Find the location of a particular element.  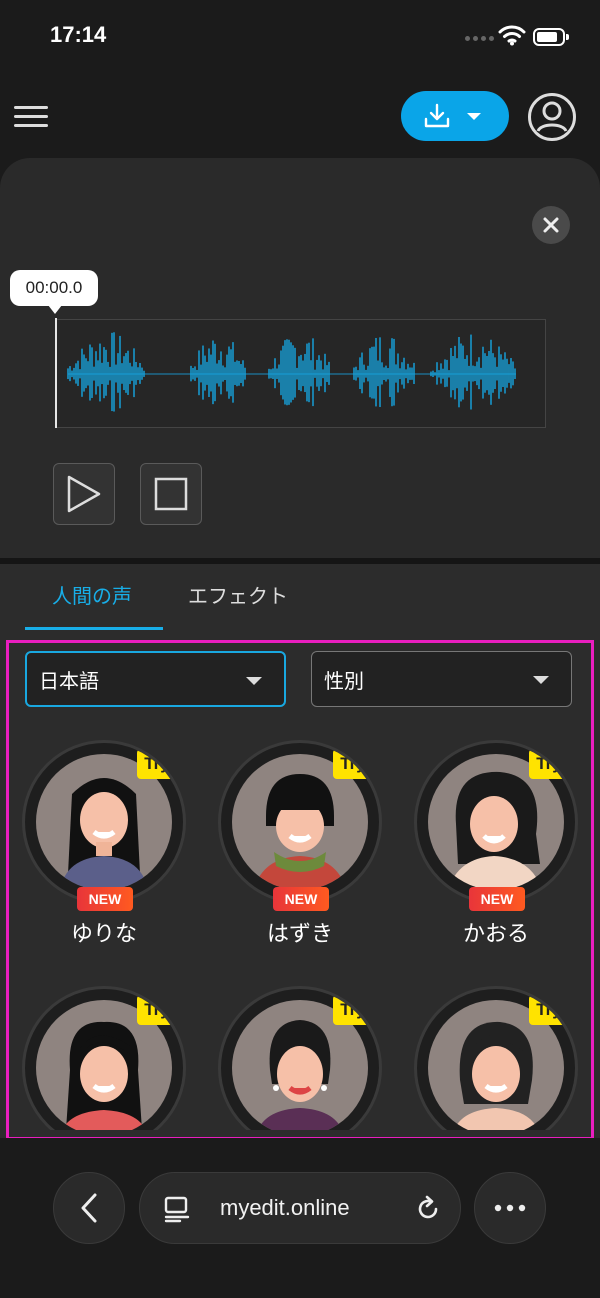

tab-effects: エフェクト is located at coordinates (238, 594).